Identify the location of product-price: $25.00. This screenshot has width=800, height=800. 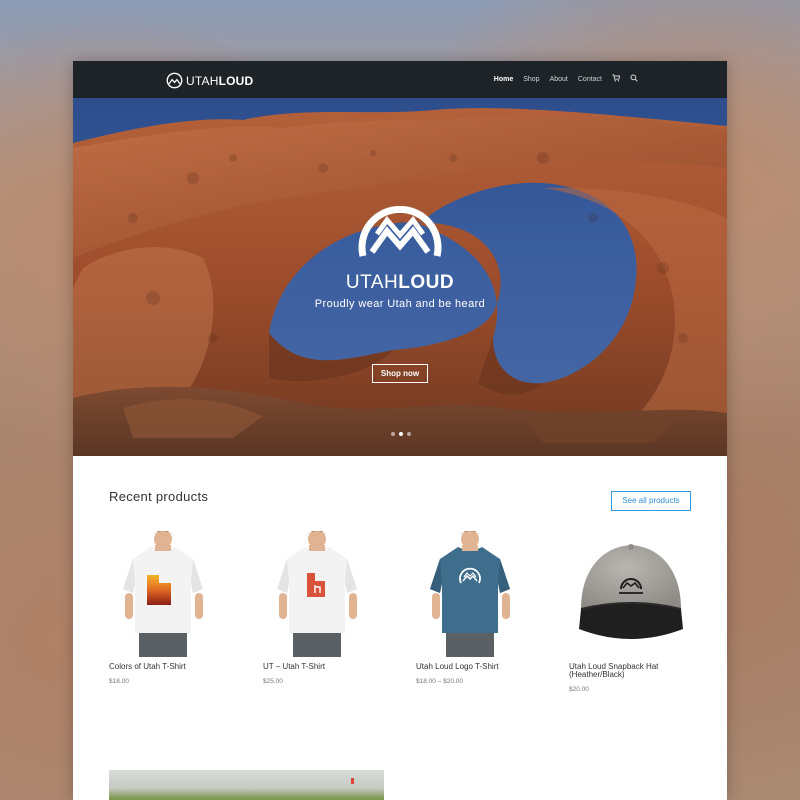
(273, 681).